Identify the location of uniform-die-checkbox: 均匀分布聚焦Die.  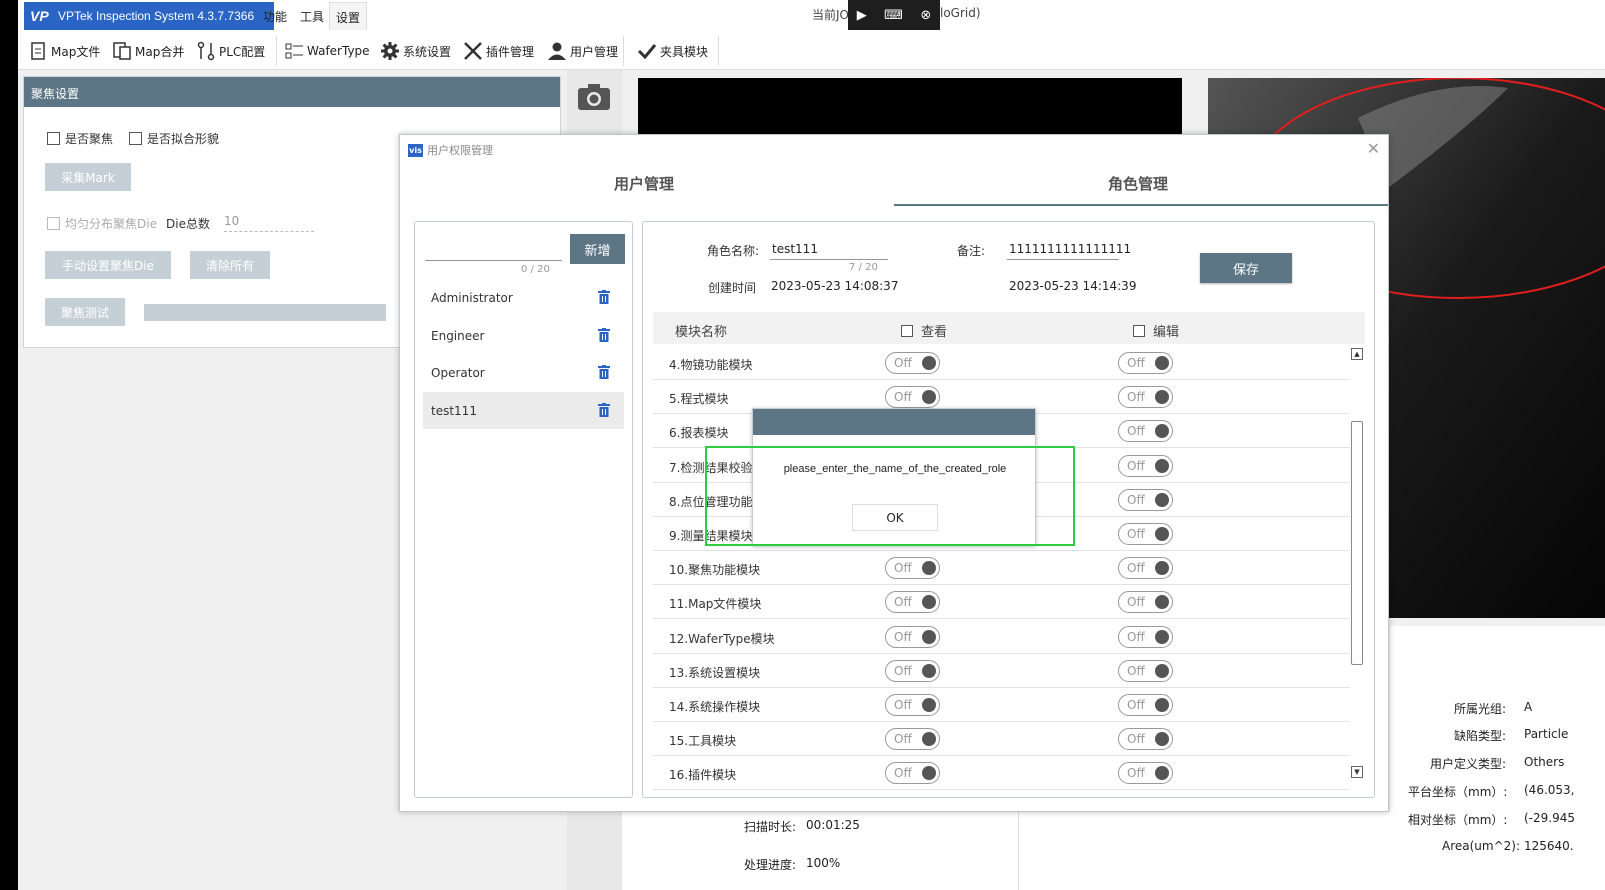
(102, 223).